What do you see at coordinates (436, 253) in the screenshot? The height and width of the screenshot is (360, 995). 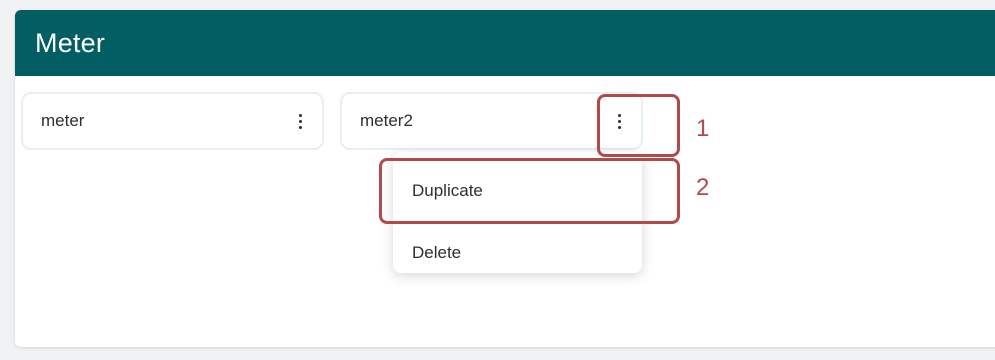 I see `menu-item-delete: Delete` at bounding box center [436, 253].